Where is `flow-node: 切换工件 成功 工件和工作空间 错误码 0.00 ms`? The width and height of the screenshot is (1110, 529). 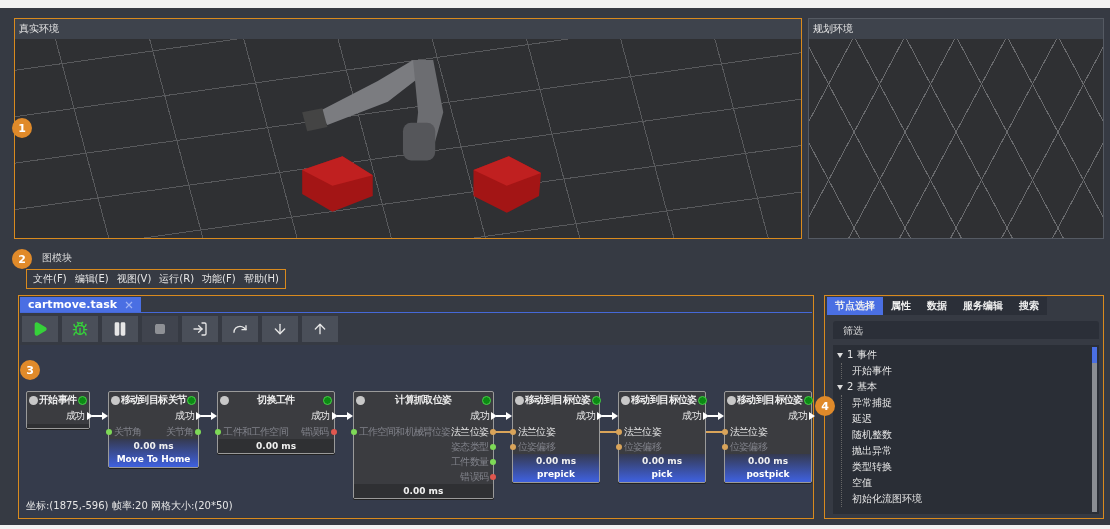
flow-node: 切换工件 成功 工件和工作空间 错误码 0.00 ms is located at coordinates (276, 422).